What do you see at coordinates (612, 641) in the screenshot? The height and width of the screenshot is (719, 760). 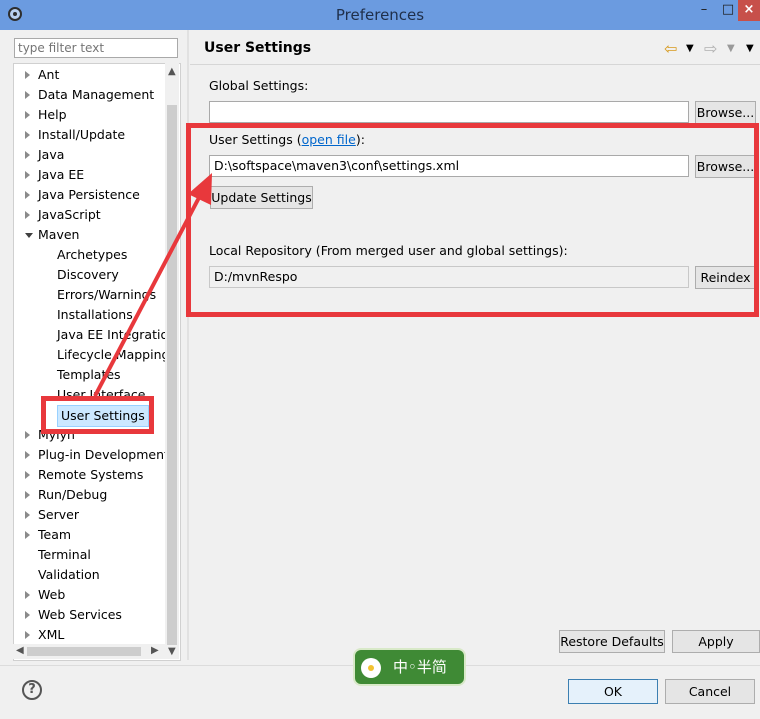 I see `restore-defaults-button: Restore Defaults` at bounding box center [612, 641].